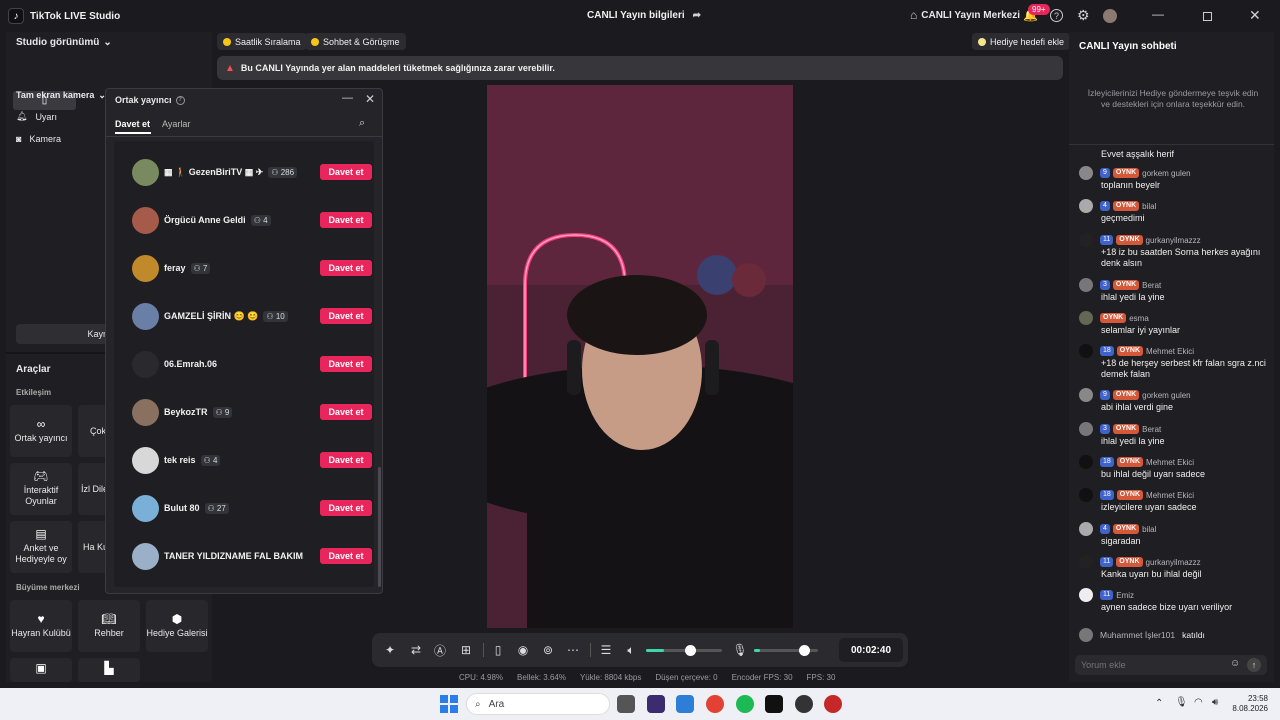  What do you see at coordinates (745, 704) in the screenshot?
I see `spotify-icon` at bounding box center [745, 704].